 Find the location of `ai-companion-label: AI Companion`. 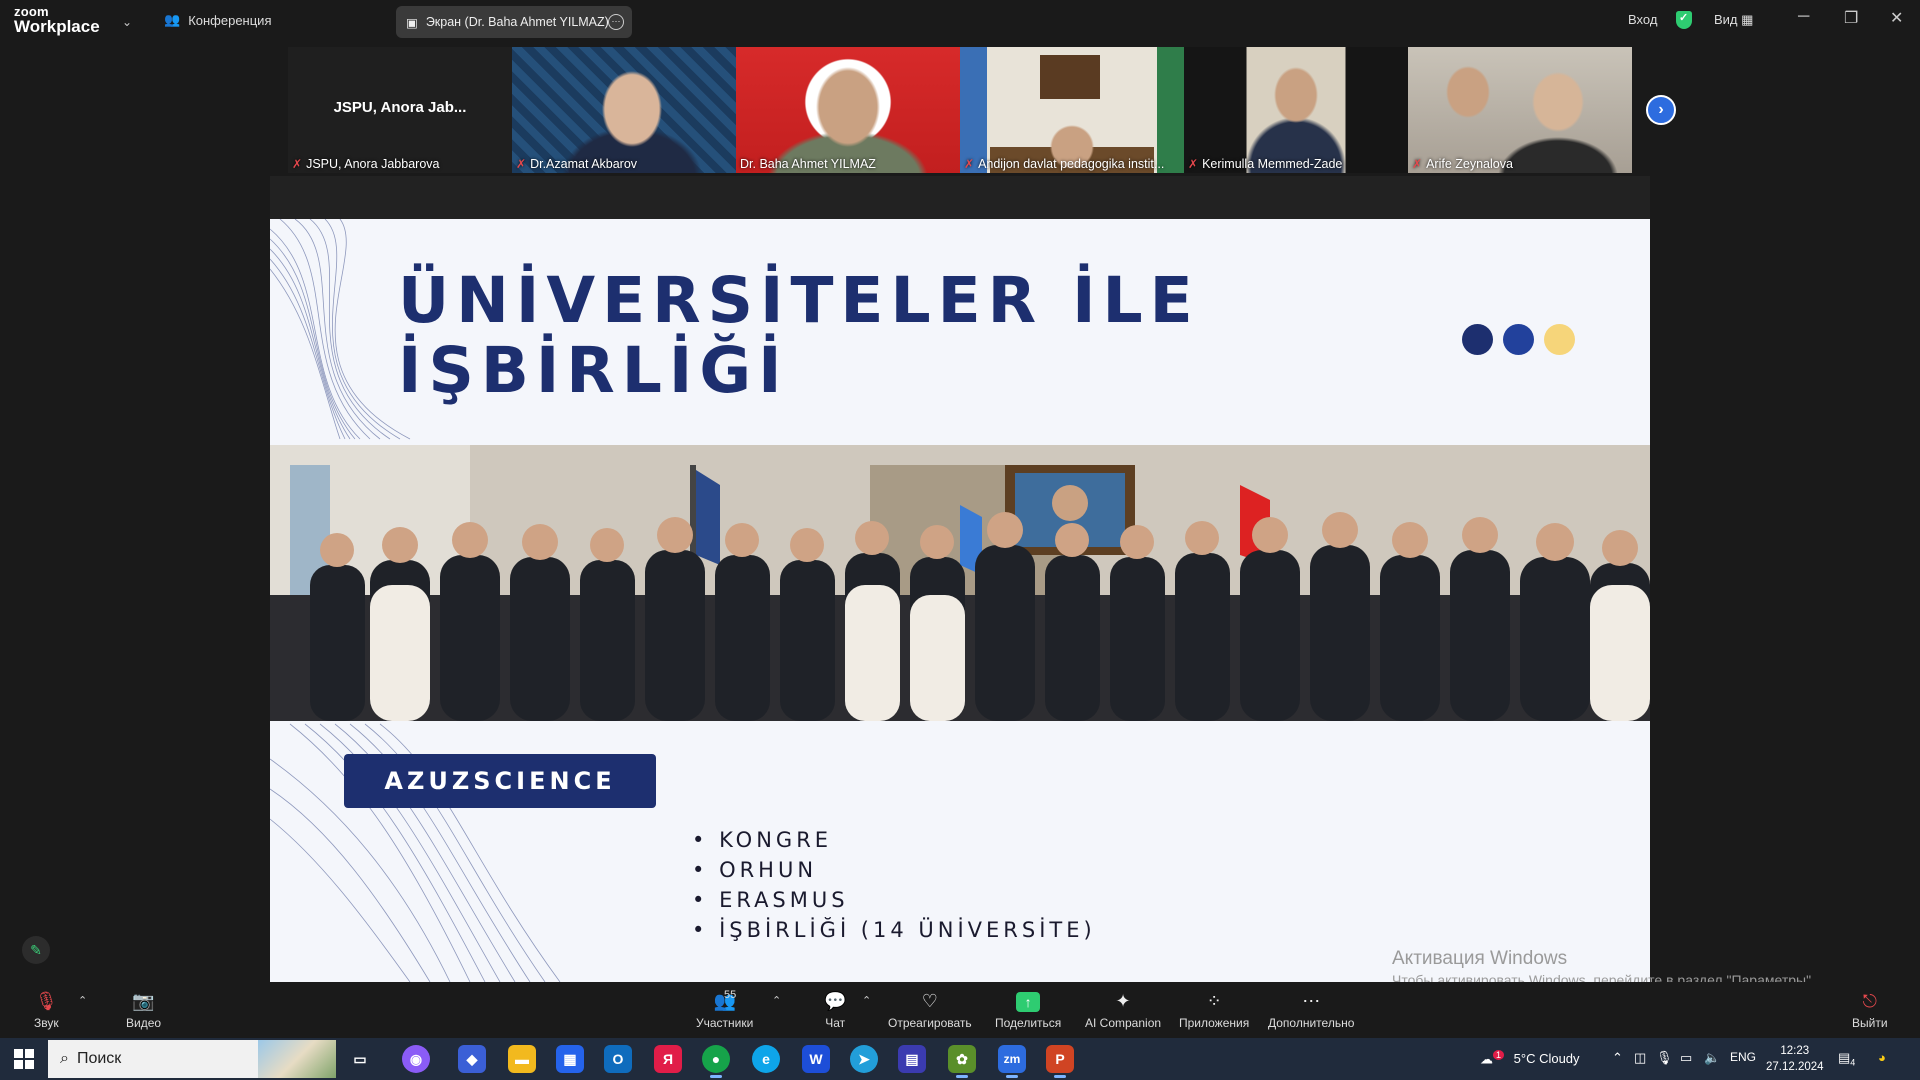

ai-companion-label: AI Companion is located at coordinates (1123, 1023).